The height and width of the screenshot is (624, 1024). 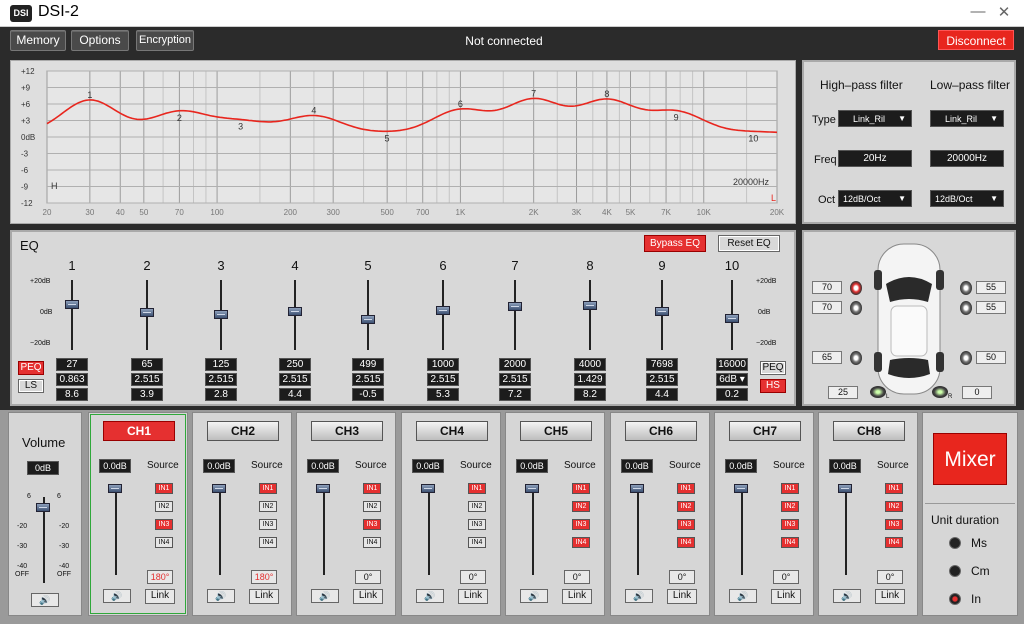 What do you see at coordinates (765, 431) in the screenshot?
I see `channel-select-button: CH7` at bounding box center [765, 431].